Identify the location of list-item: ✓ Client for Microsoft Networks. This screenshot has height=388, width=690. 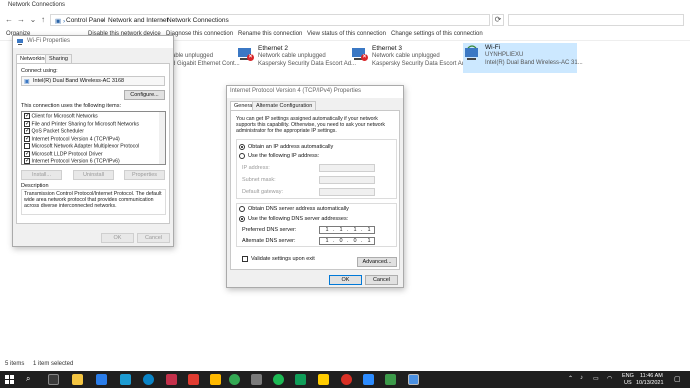
(61, 116).